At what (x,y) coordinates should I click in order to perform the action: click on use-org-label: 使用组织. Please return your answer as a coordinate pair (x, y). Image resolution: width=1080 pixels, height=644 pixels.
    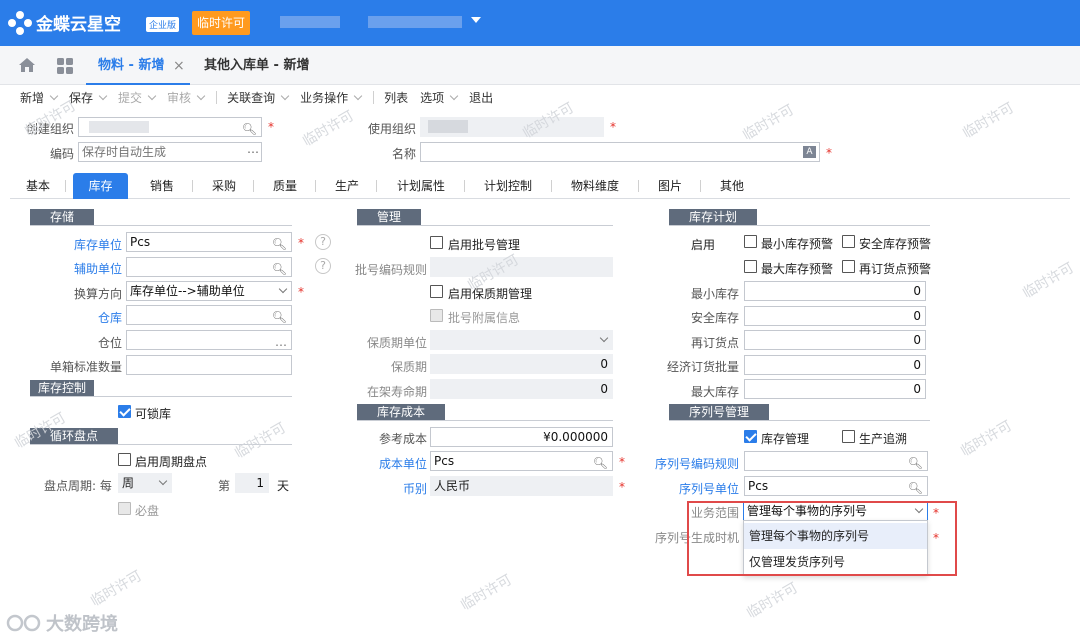
    Looking at the image, I should click on (392, 129).